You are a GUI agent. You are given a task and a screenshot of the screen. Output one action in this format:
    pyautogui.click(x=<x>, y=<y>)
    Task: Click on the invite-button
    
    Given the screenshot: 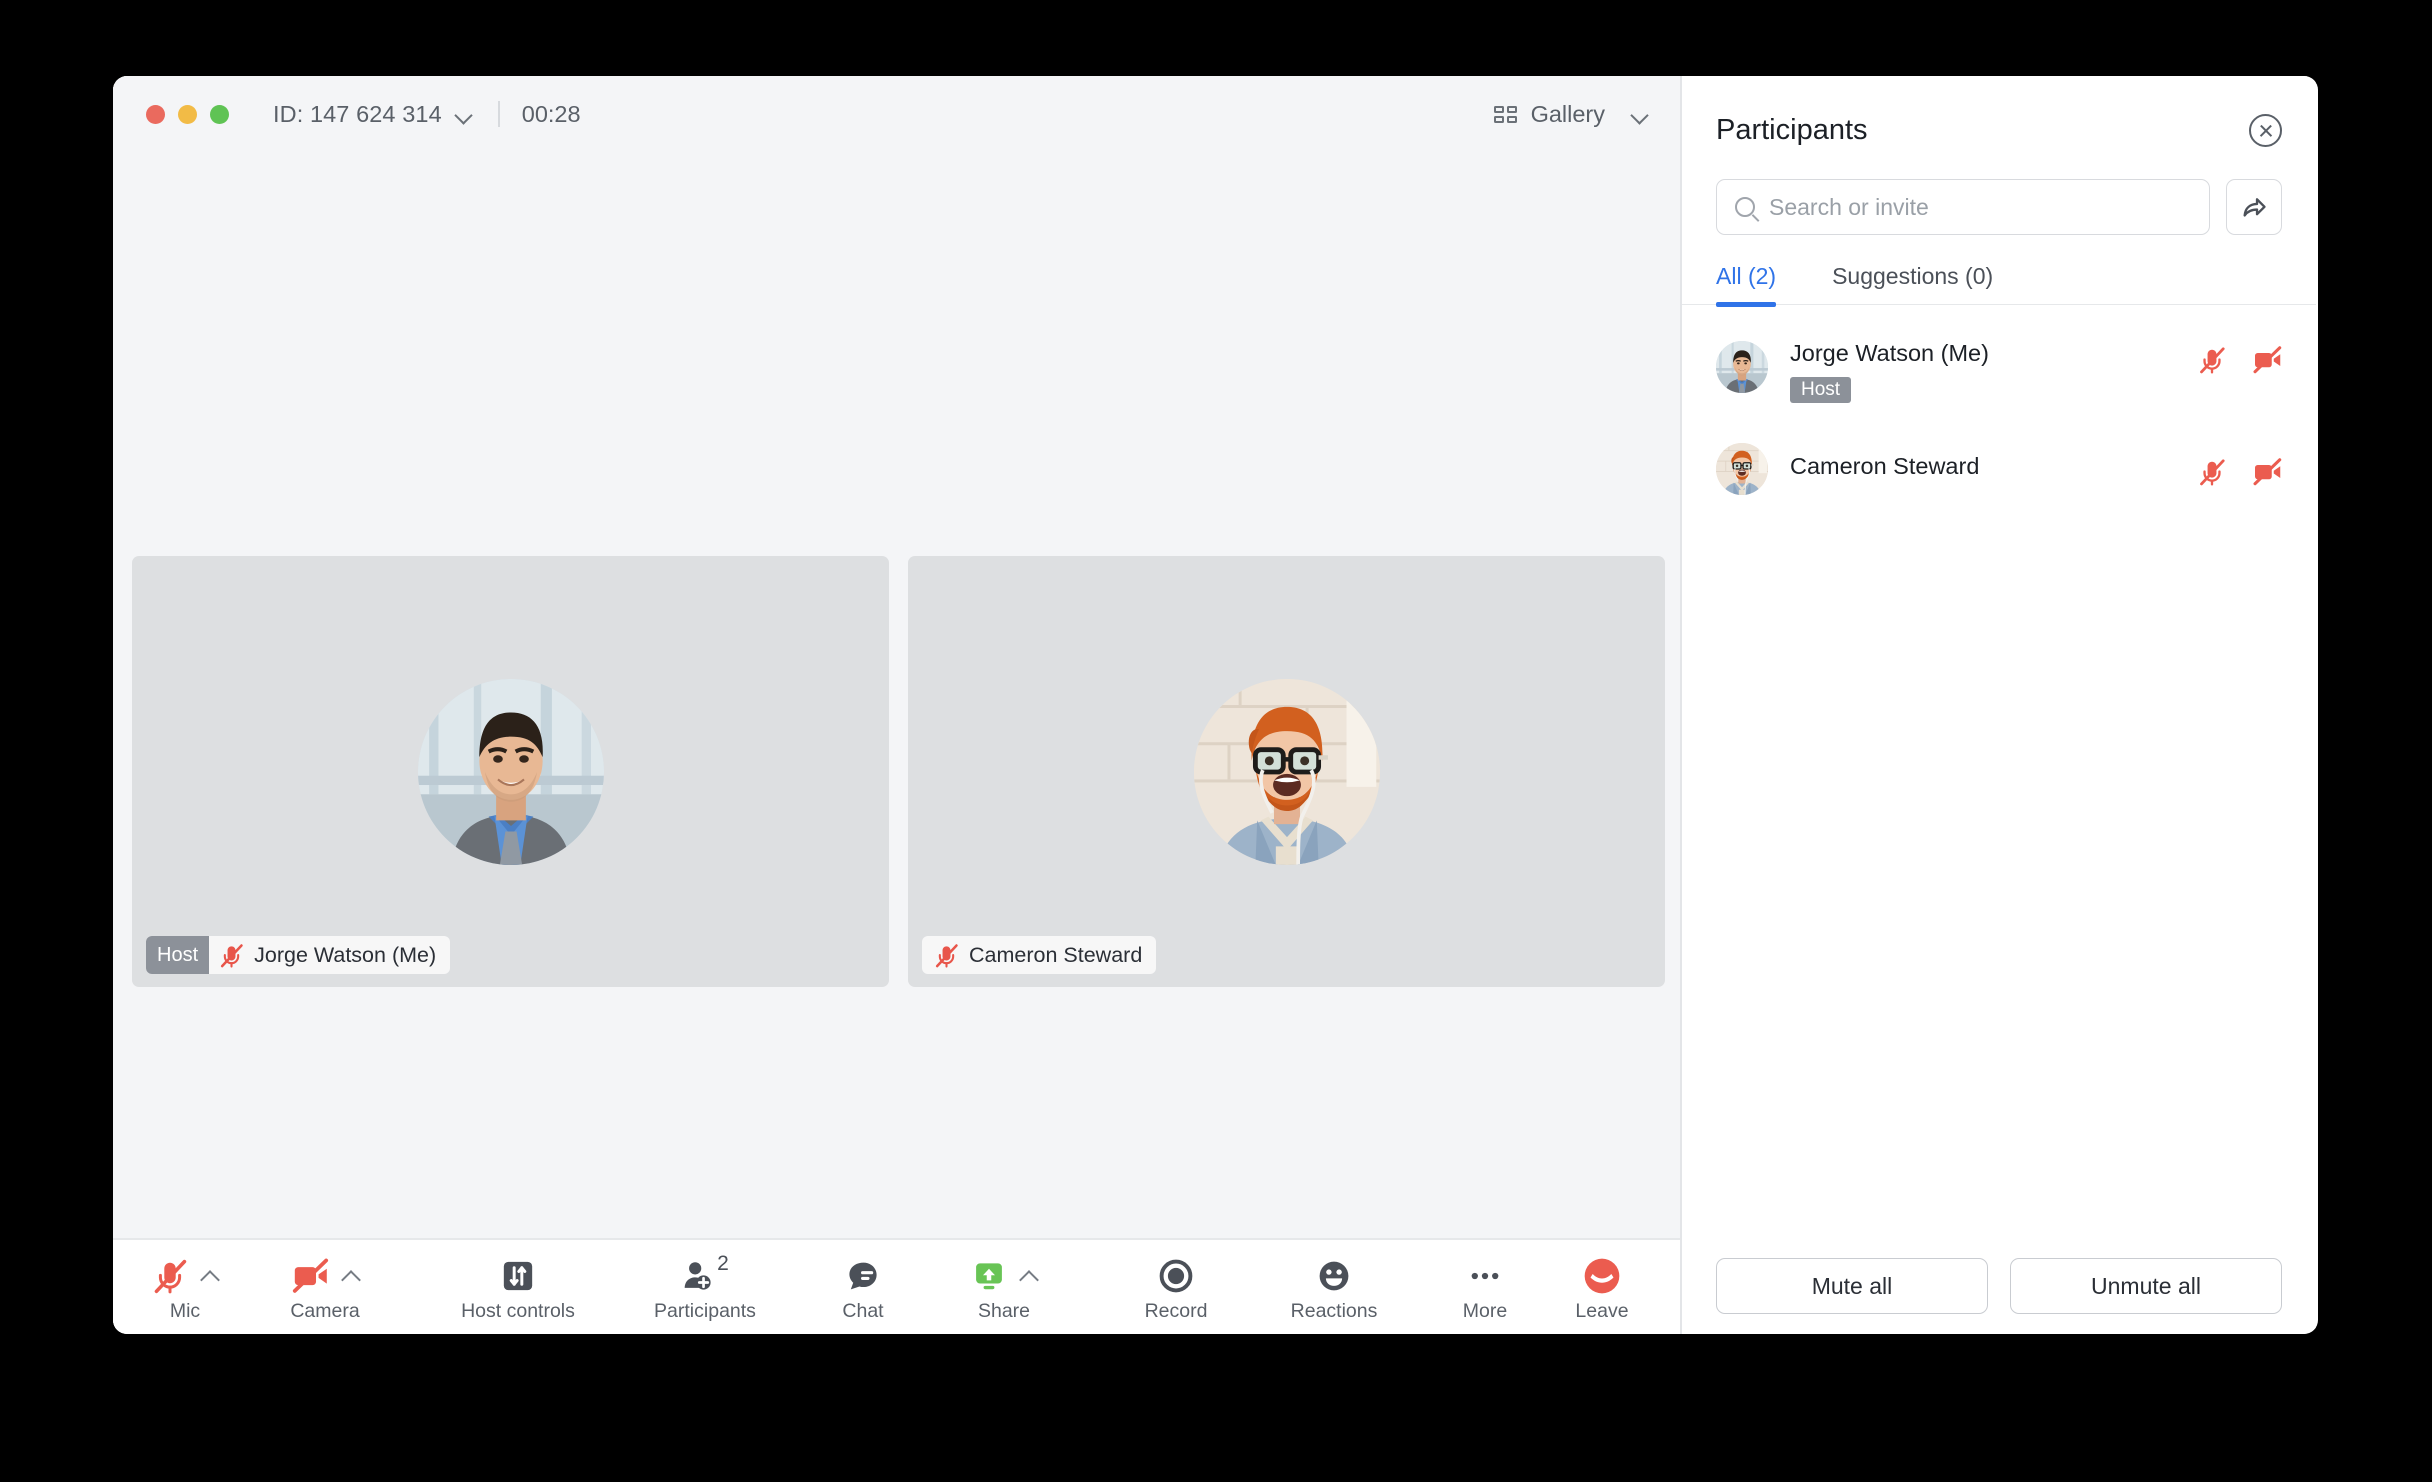 What is the action you would take?
    pyautogui.click(x=2254, y=207)
    